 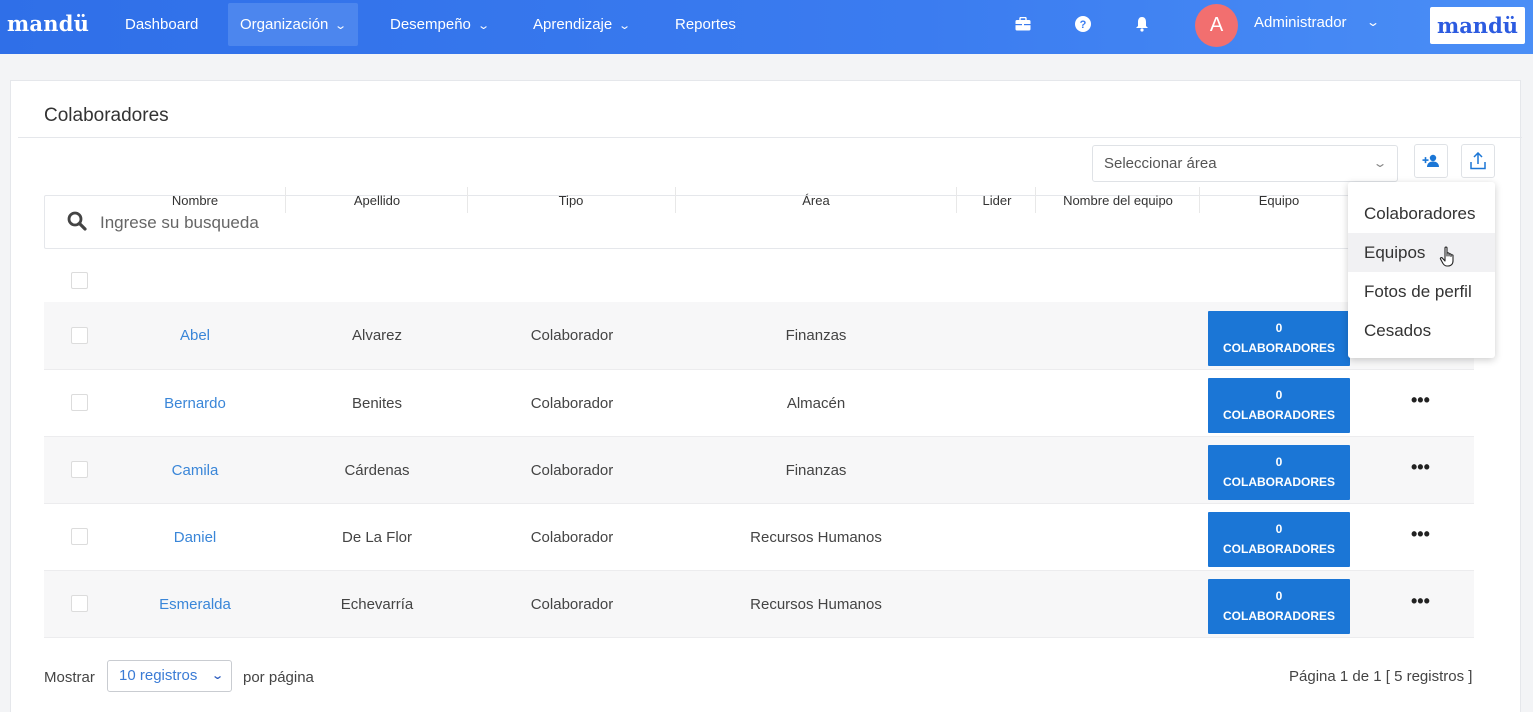 What do you see at coordinates (1477, 25) in the screenshot?
I see `company-logo: mandü` at bounding box center [1477, 25].